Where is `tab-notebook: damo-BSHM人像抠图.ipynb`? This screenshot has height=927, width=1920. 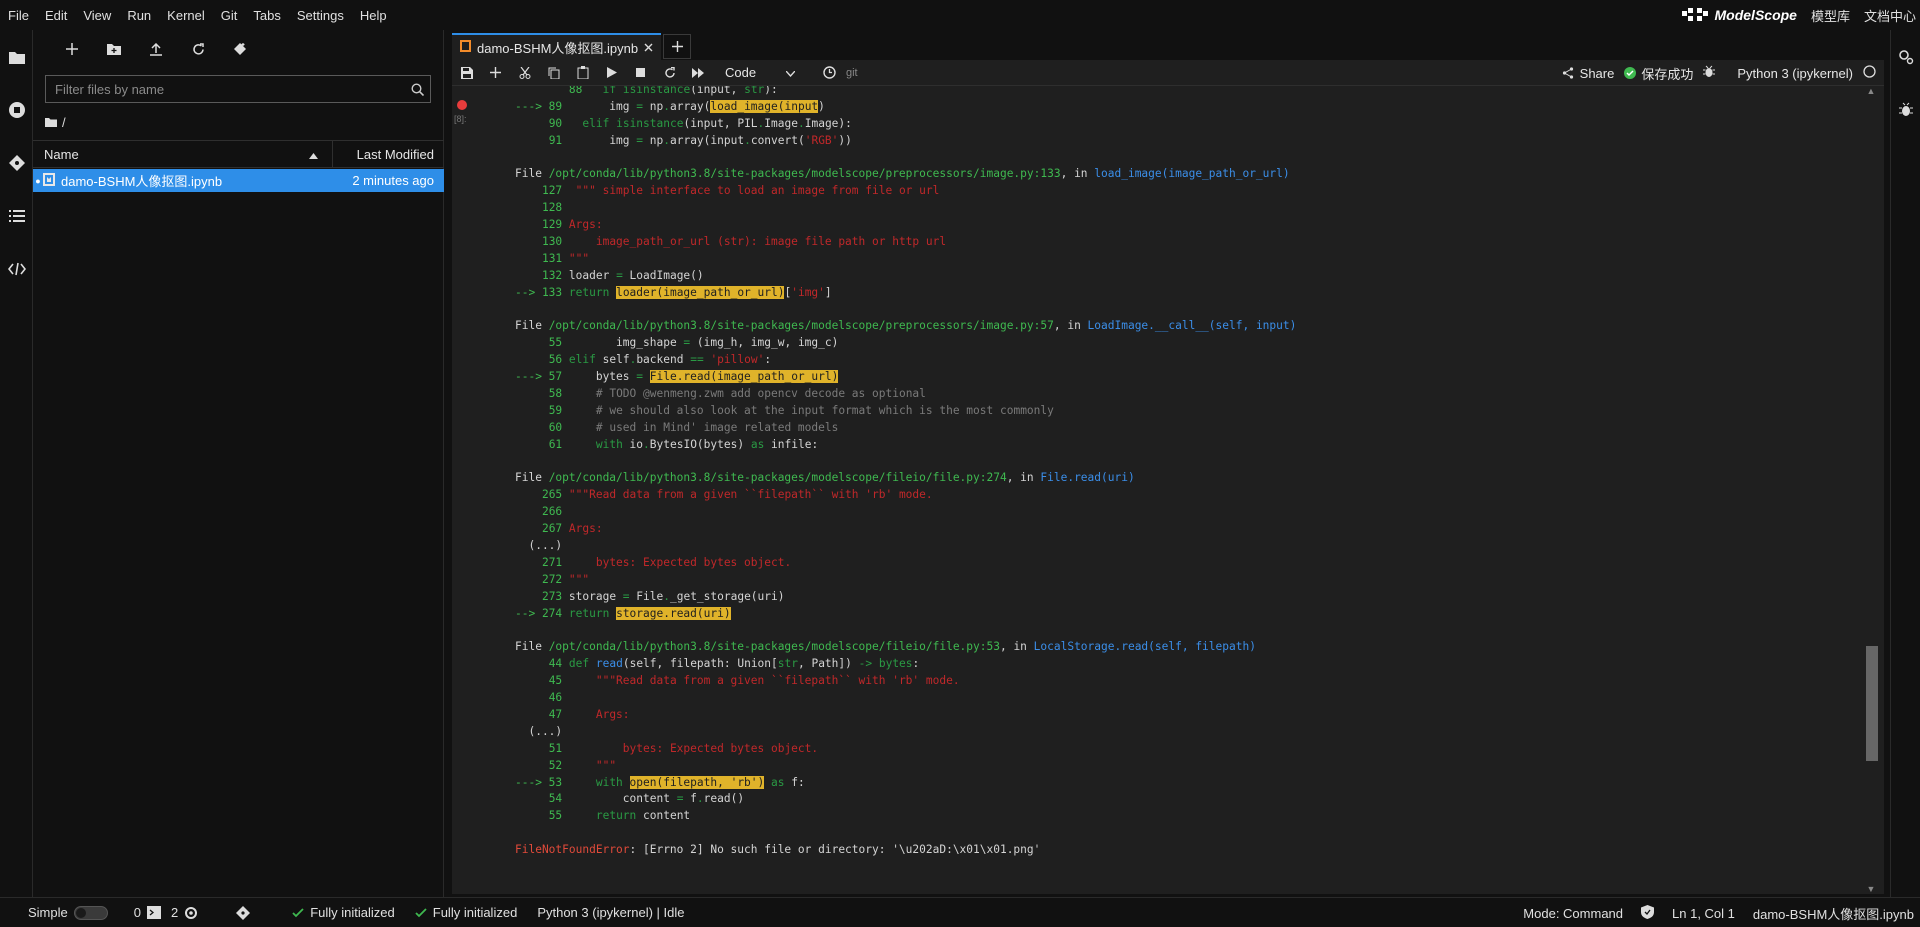
tab-notebook: damo-BSHM人像抠图.ipynb is located at coordinates (557, 46).